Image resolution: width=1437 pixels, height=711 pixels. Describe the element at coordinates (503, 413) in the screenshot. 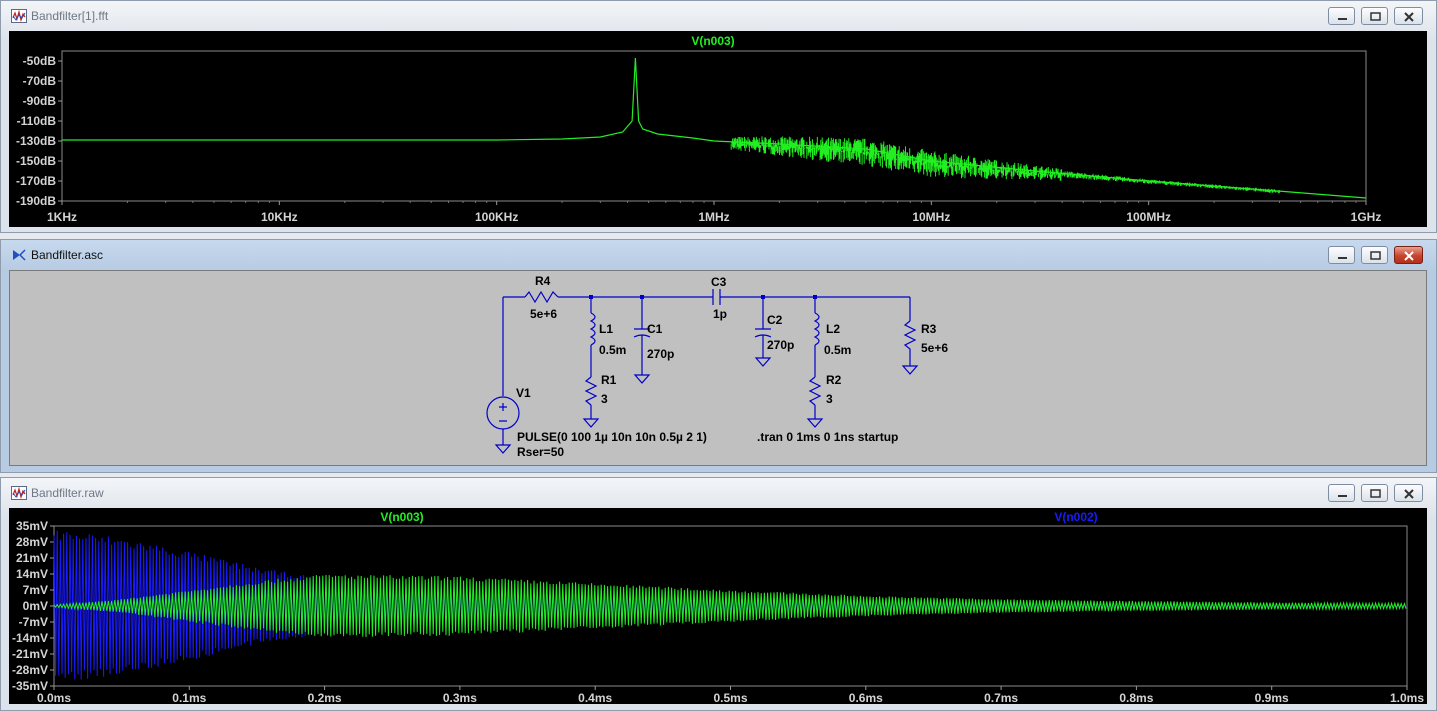

I see `voltage-source-v1` at that location.